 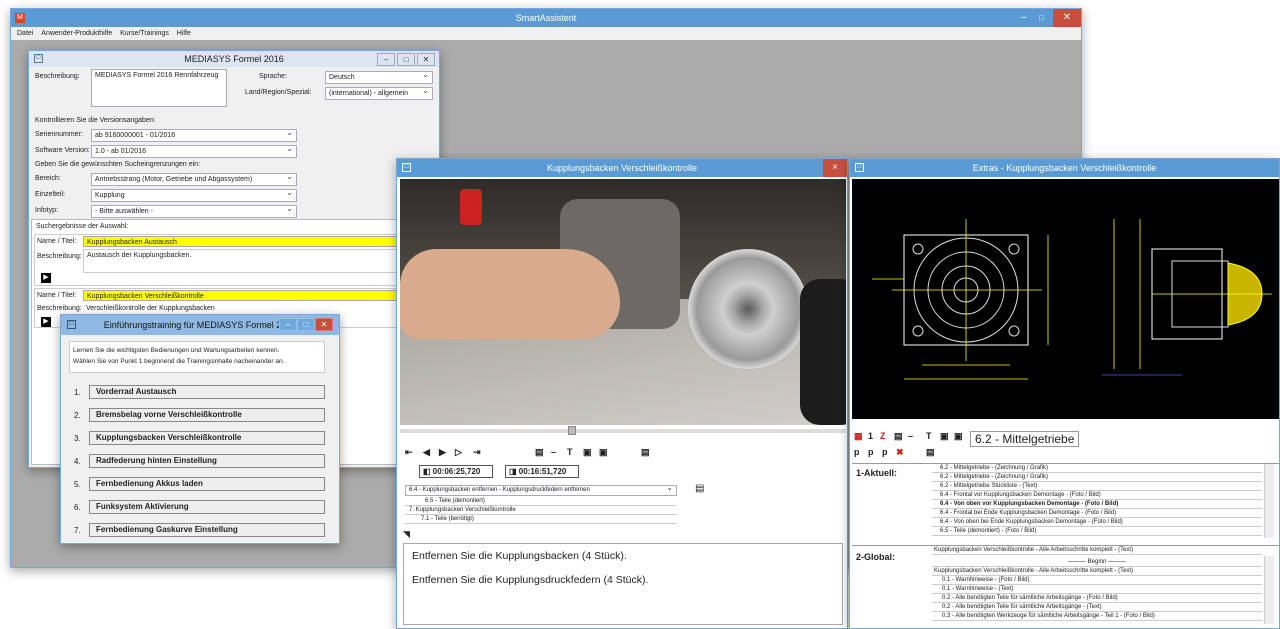 What do you see at coordinates (514, 471) in the screenshot?
I see `end-icon: ◨` at bounding box center [514, 471].